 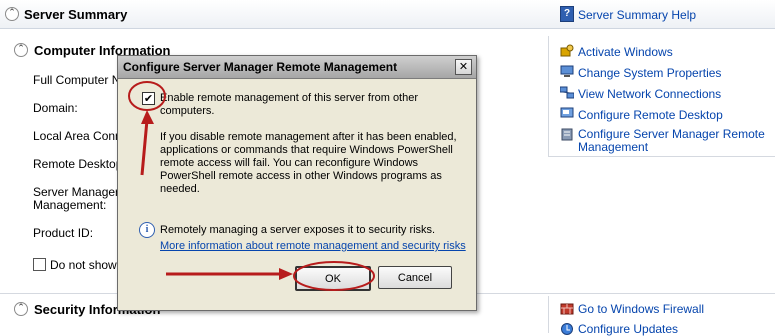 I want to click on checkbox-highlight-circle, so click(x=147, y=96).